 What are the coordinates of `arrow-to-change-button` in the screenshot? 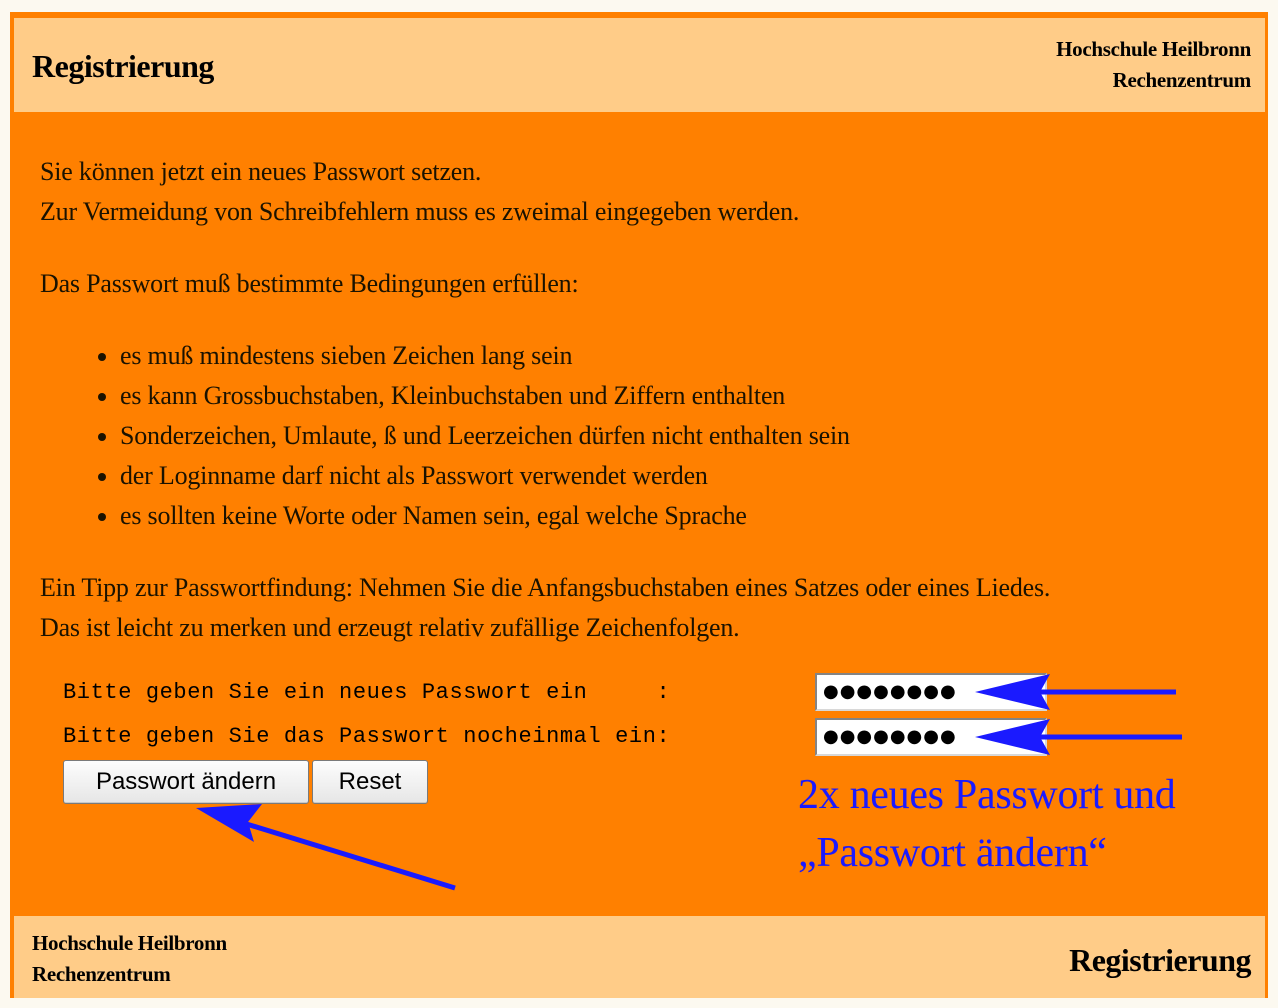 It's located at (347, 855).